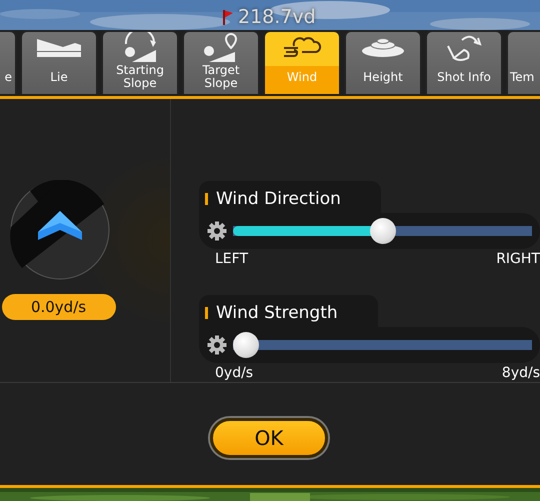  Describe the element at coordinates (8, 62) in the screenshot. I see `tab: e` at that location.